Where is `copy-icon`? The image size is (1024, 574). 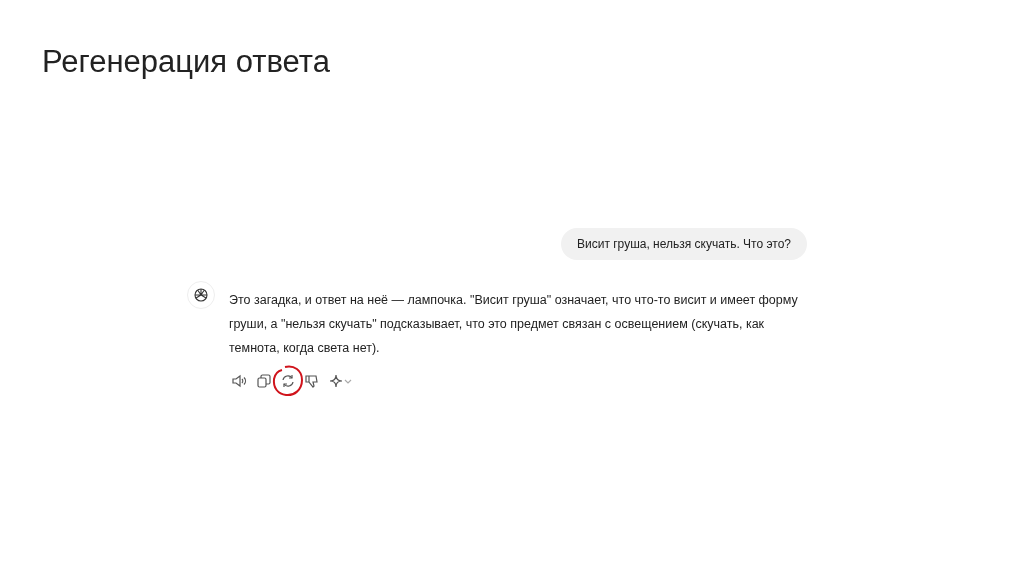 copy-icon is located at coordinates (264, 381).